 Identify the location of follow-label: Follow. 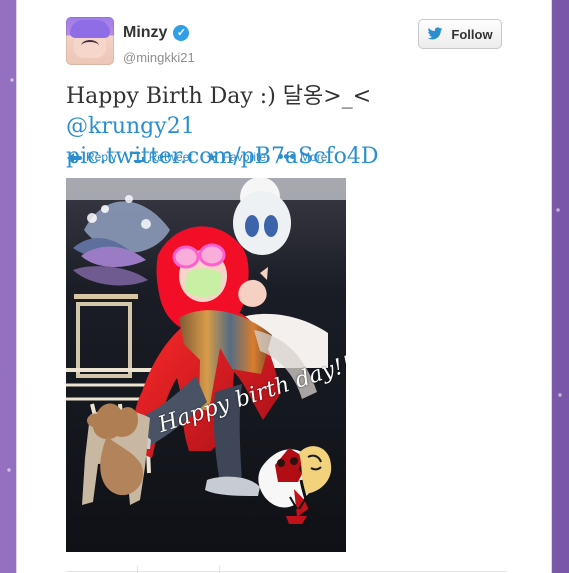
(472, 34).